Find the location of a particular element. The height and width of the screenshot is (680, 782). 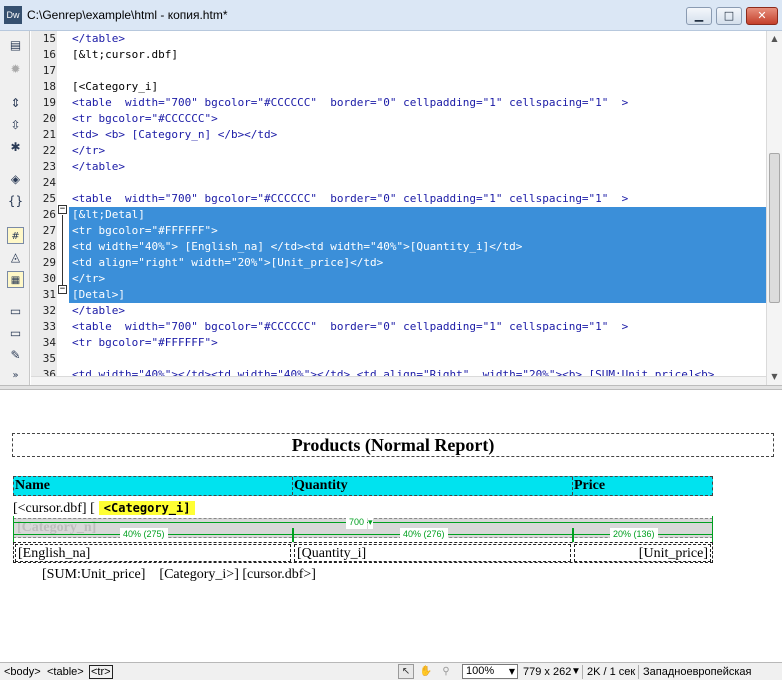

line-number: 15 is located at coordinates (49, 38).